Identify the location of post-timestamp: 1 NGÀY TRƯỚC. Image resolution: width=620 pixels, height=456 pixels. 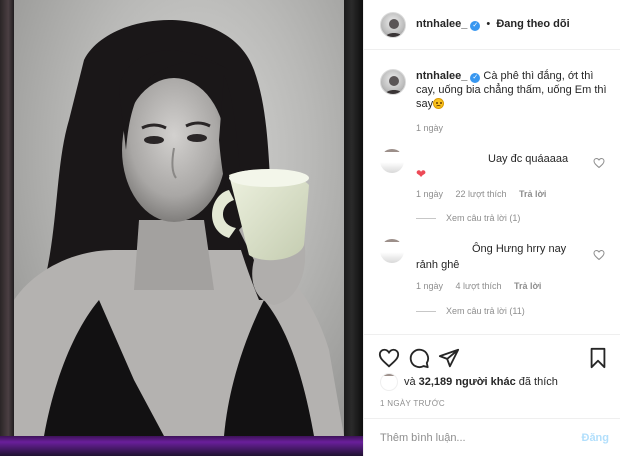
(412, 403).